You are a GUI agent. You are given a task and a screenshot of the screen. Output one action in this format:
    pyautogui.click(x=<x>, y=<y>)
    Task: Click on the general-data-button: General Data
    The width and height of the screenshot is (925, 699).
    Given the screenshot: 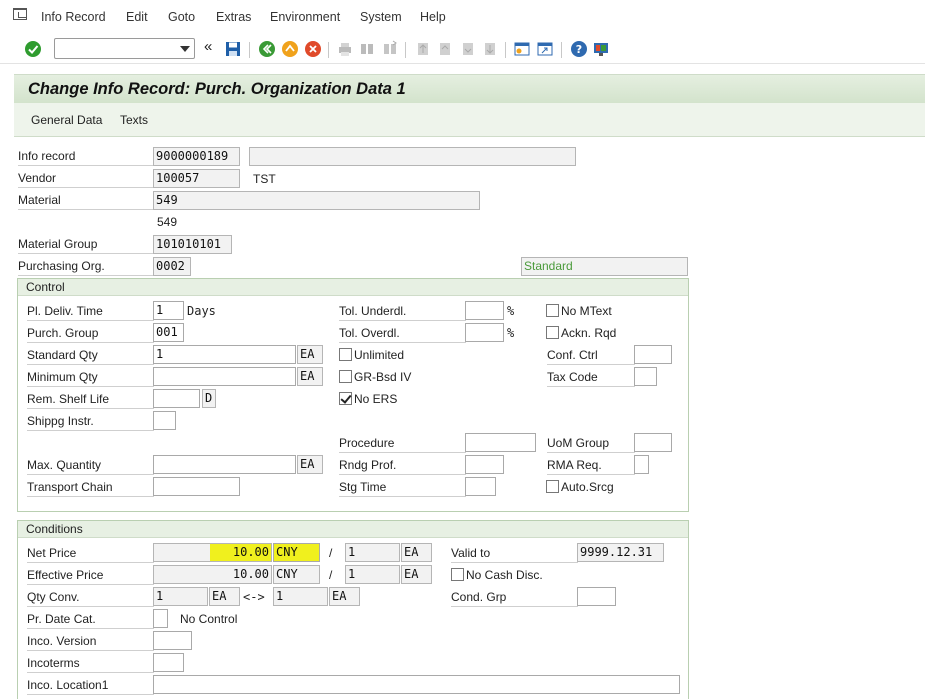 What is the action you would take?
    pyautogui.click(x=66, y=120)
    